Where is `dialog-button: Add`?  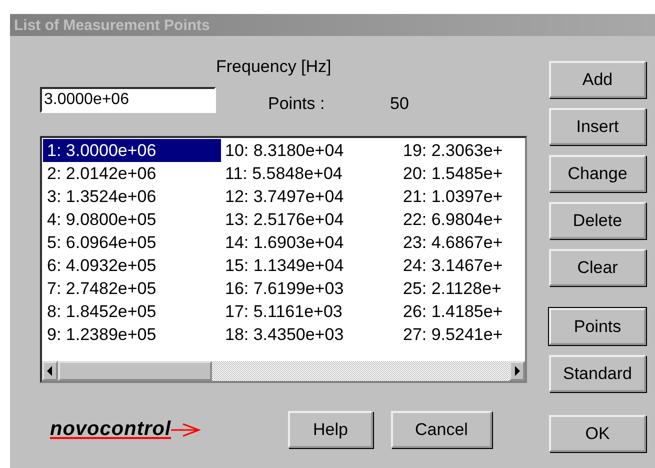 dialog-button: Add is located at coordinates (597, 79).